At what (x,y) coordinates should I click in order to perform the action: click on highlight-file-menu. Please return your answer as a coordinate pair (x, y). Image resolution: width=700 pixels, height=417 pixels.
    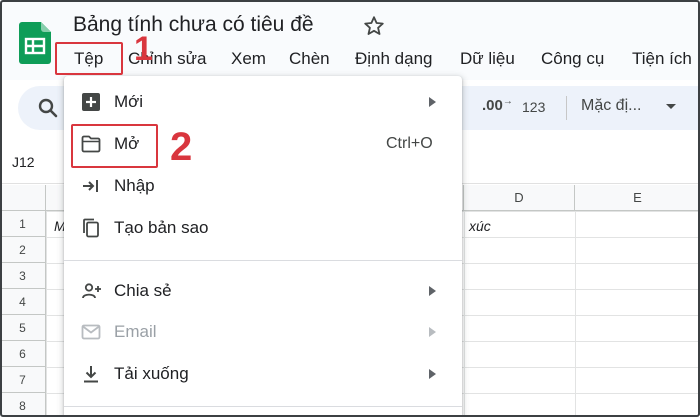
    Looking at the image, I should click on (89, 58).